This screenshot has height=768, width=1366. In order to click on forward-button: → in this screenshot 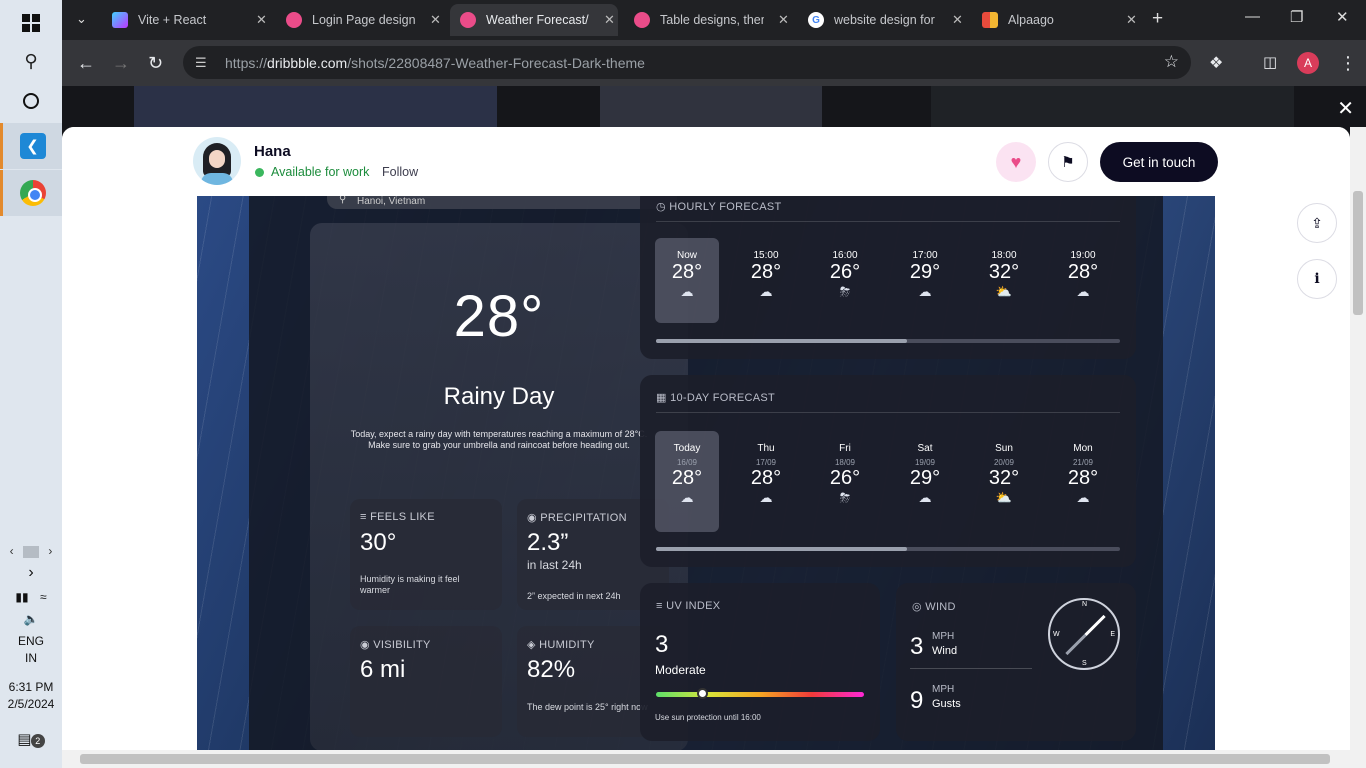, I will do `click(121, 63)`.